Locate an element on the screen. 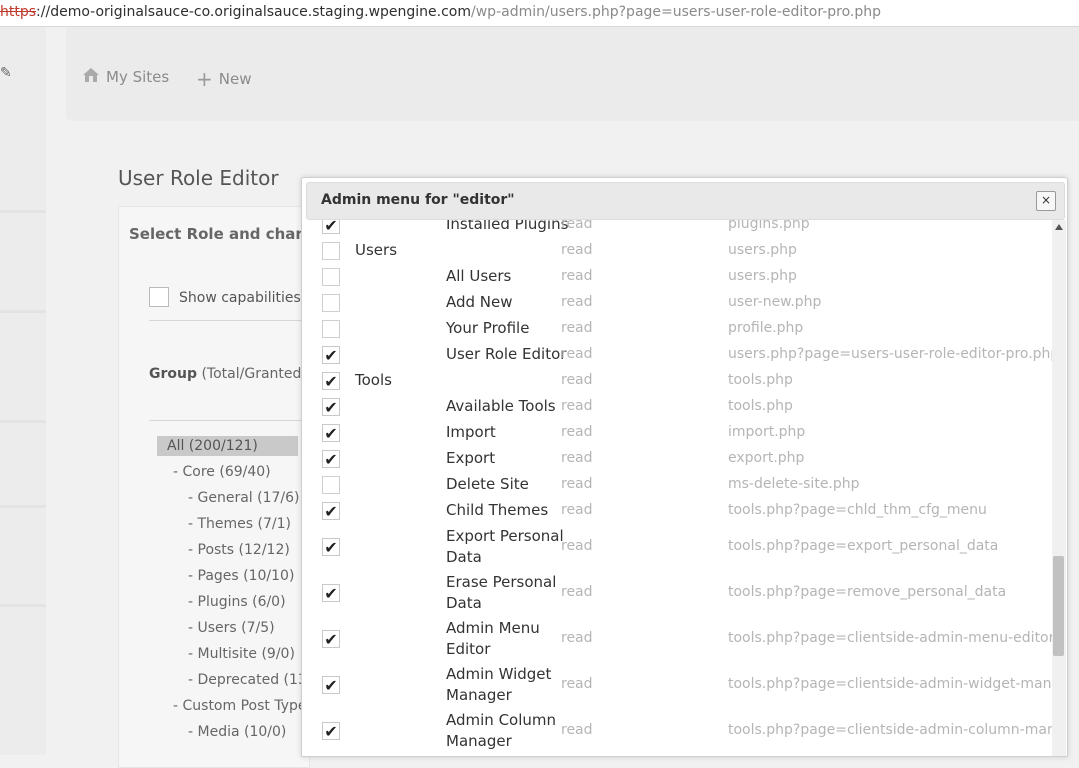 This screenshot has width=1079, height=768. menu-item-url: export.php is located at coordinates (766, 458).